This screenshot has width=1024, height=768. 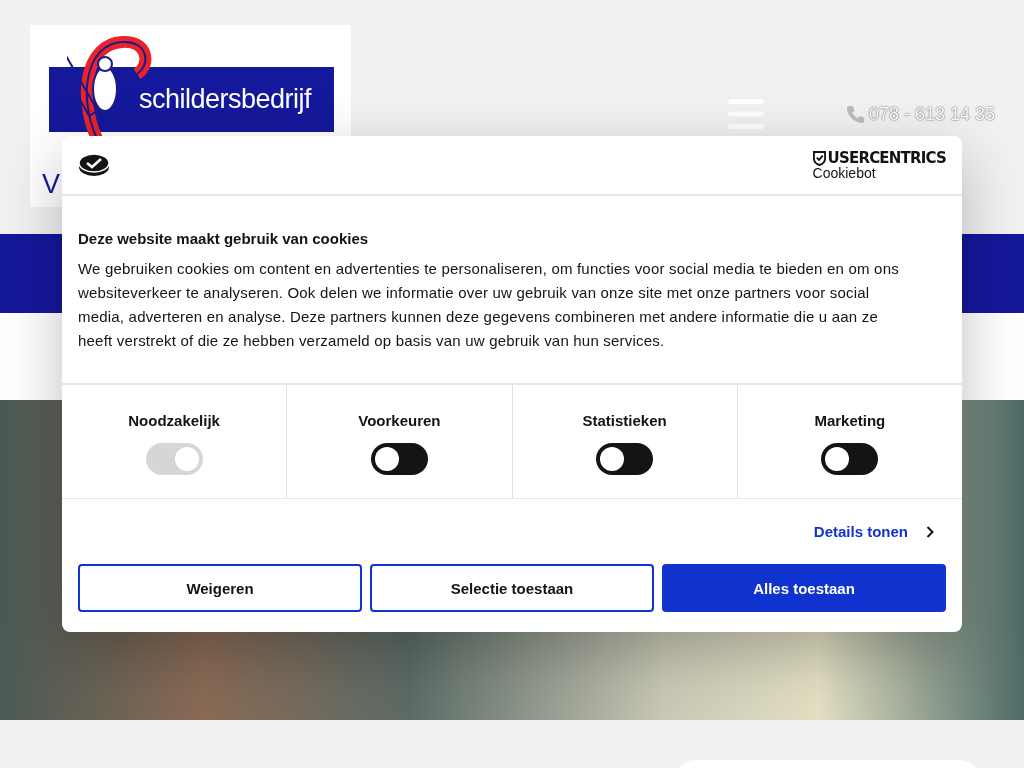 What do you see at coordinates (930, 531) in the screenshot?
I see `chevron-right-icon` at bounding box center [930, 531].